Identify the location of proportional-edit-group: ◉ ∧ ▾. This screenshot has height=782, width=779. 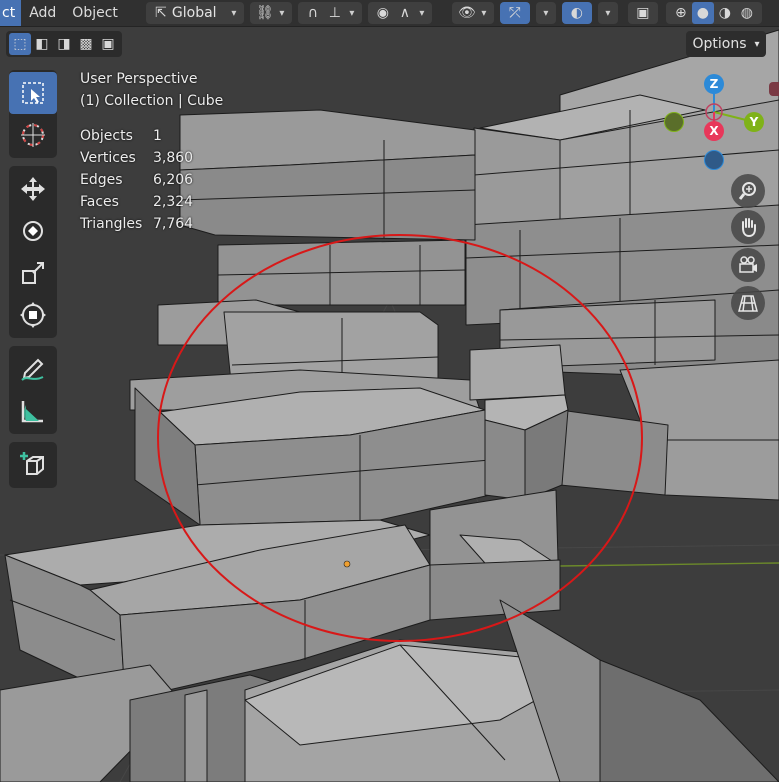
(399, 13).